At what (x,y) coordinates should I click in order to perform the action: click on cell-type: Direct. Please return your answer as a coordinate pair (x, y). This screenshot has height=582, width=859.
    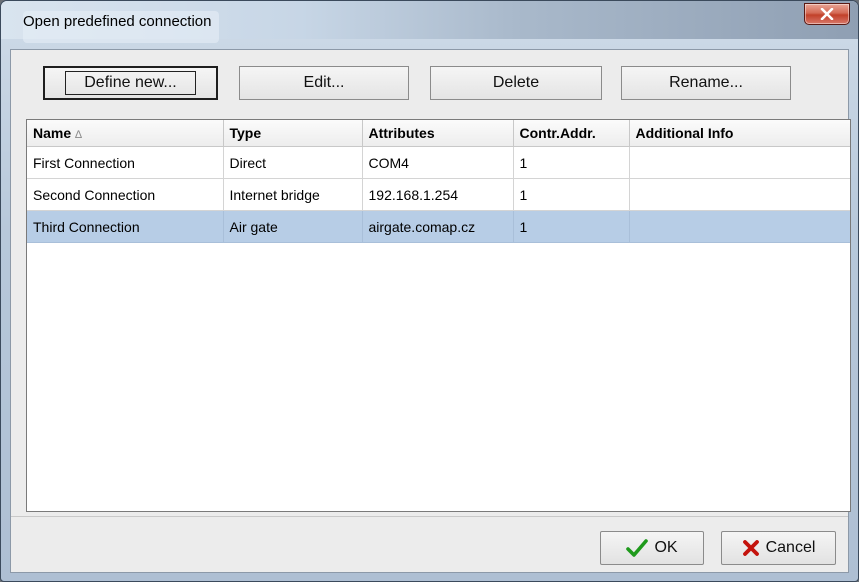
    Looking at the image, I should click on (293, 162).